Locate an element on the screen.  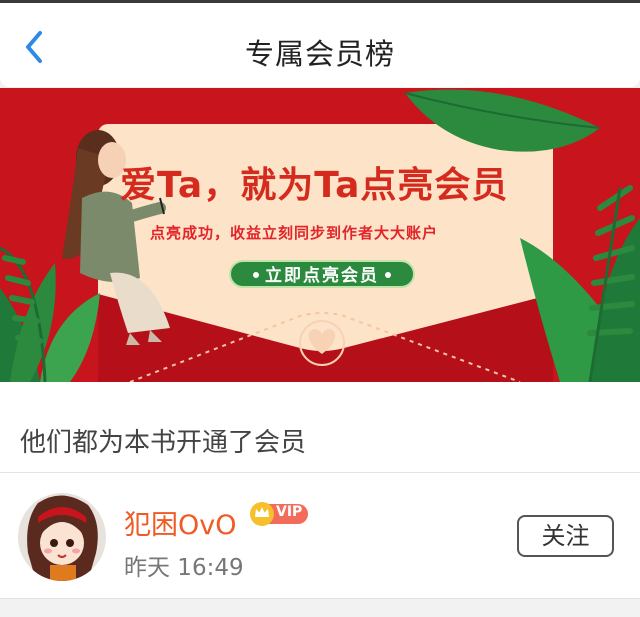
activate-membership-button: 立即点亮会员 is located at coordinates (322, 274).